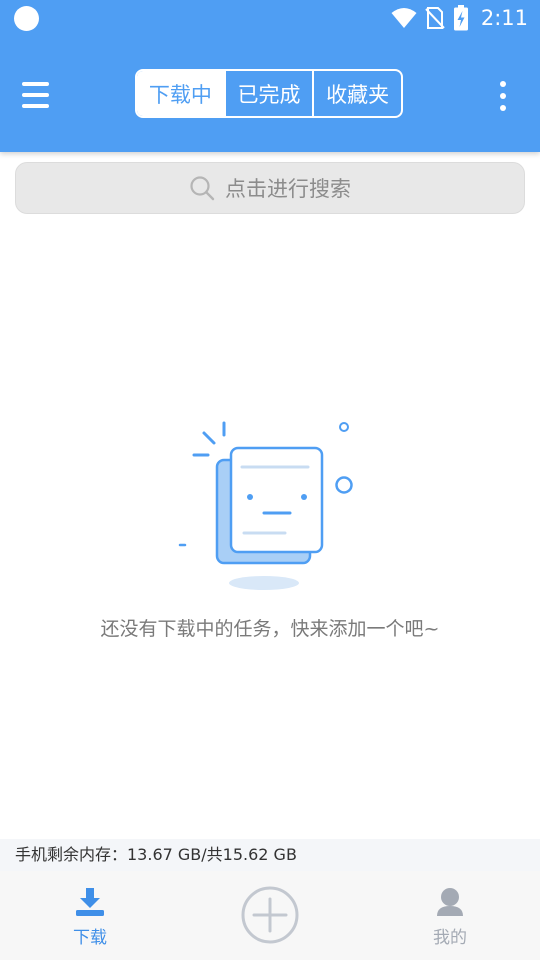 The width and height of the screenshot is (540, 960). What do you see at coordinates (90, 938) in the screenshot?
I see `nav-download-label: 下载` at bounding box center [90, 938].